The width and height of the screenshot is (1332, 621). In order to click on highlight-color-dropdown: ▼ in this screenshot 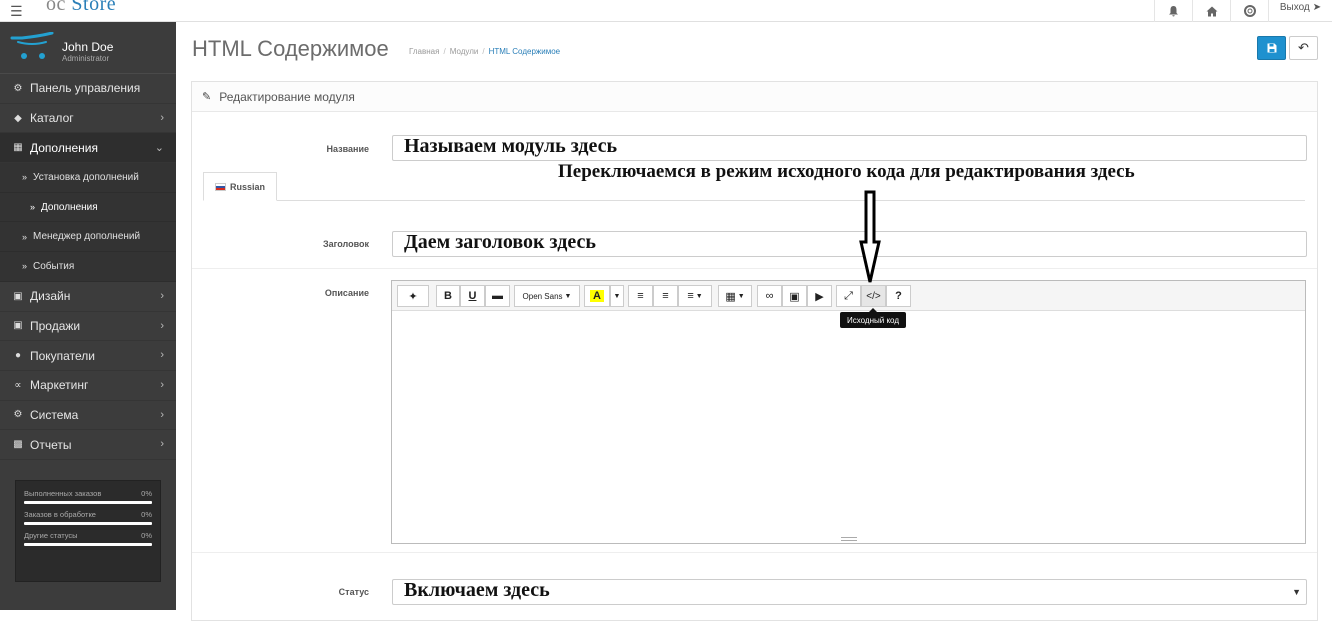, I will do `click(617, 296)`.